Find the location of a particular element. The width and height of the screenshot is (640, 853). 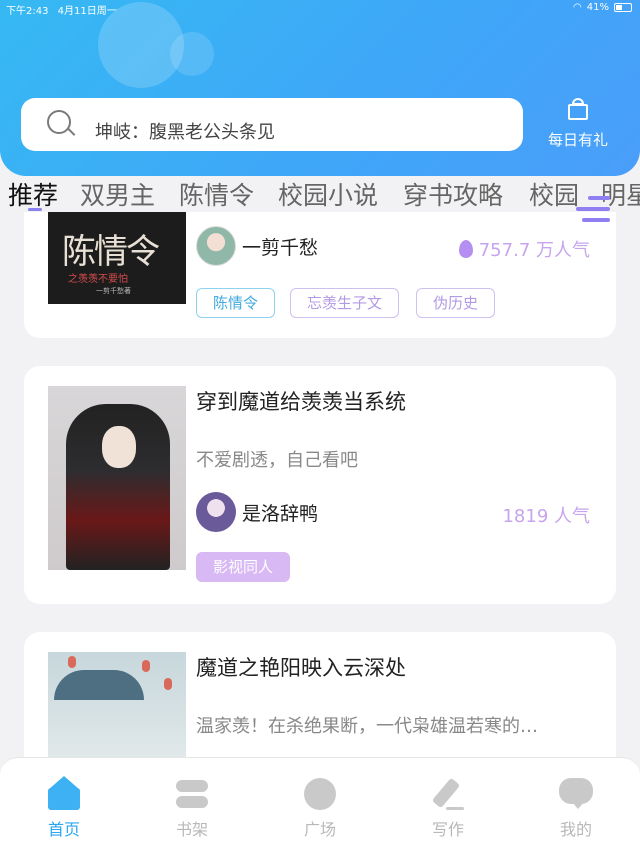

status-date: 4月11日周一 is located at coordinates (87, 11).